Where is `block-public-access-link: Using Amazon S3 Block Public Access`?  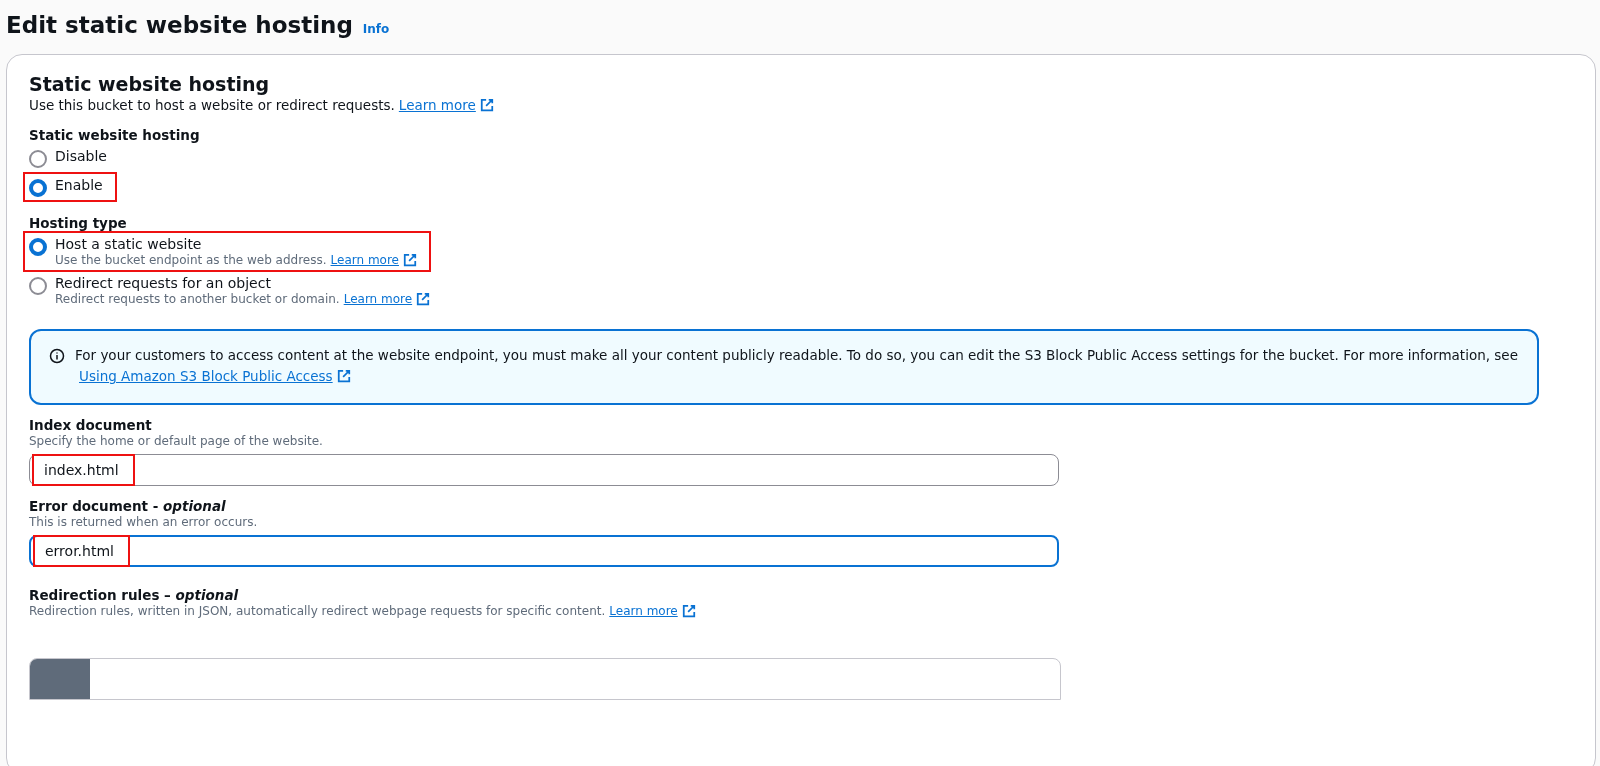
block-public-access-link: Using Amazon S3 Block Public Access is located at coordinates (215, 376).